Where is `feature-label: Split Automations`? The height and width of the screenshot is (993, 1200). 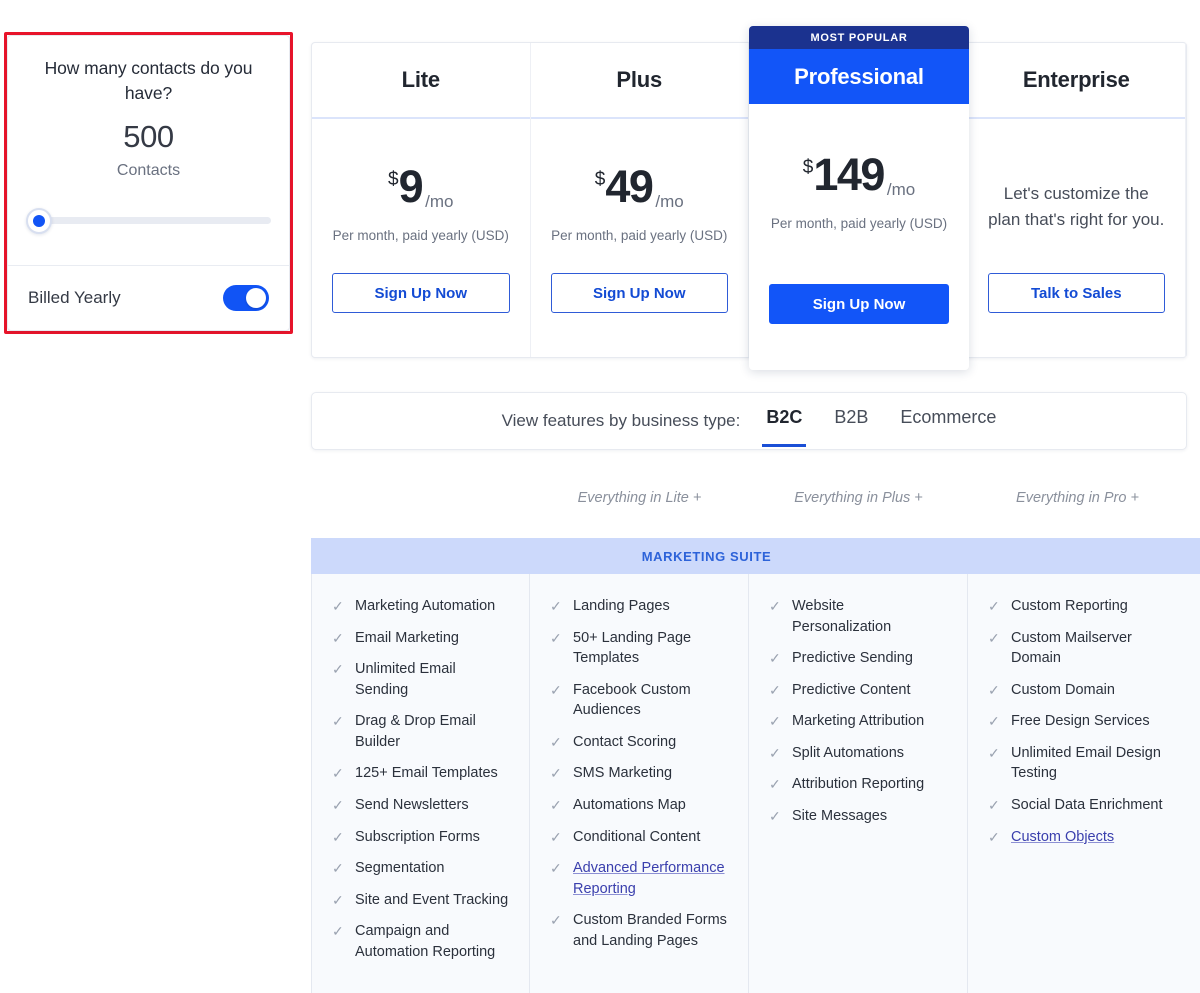 feature-label: Split Automations is located at coordinates (848, 752).